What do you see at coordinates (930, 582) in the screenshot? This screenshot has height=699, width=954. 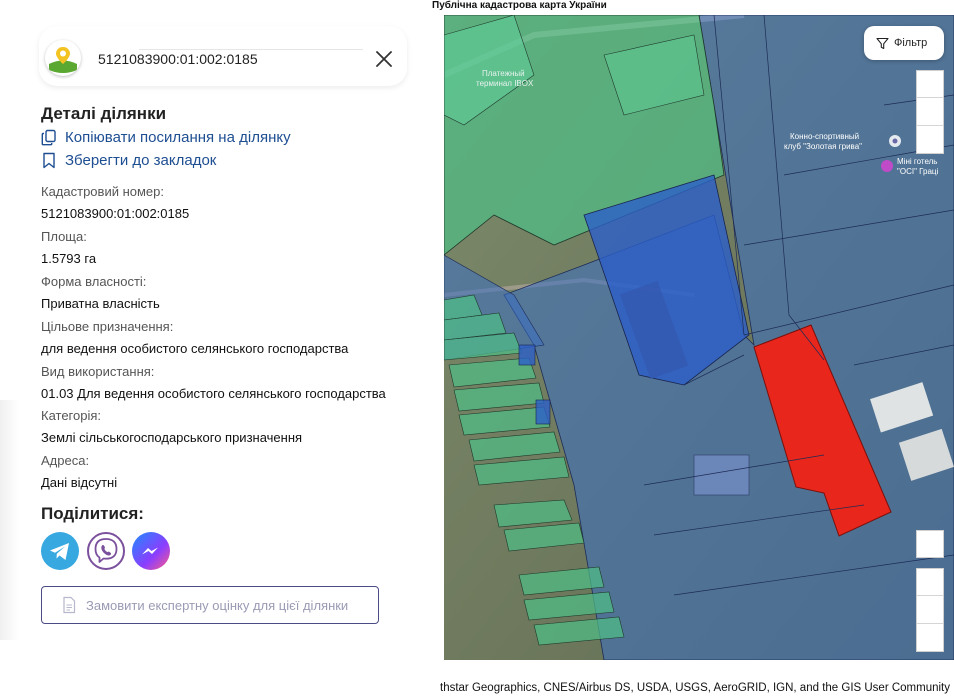 I see `zoom-in-button` at bounding box center [930, 582].